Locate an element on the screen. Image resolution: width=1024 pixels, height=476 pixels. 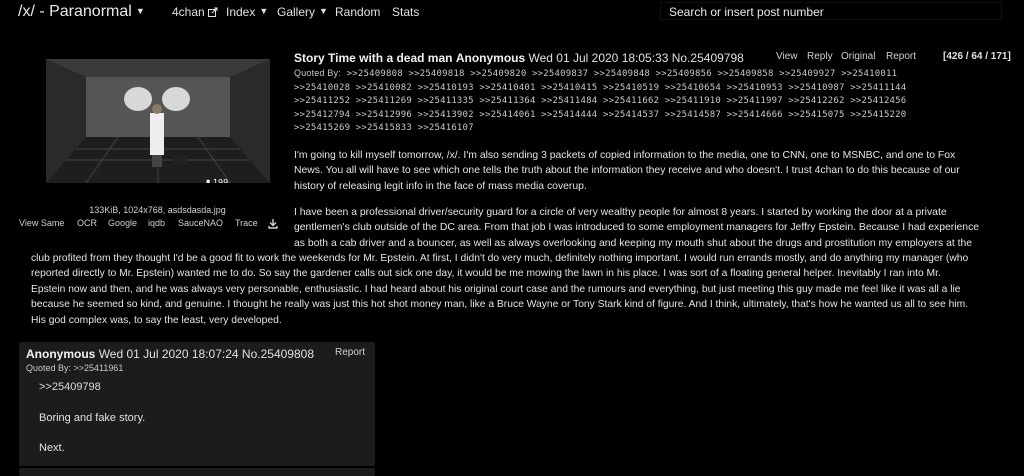
nav-stats-label: Stats is located at coordinates (406, 12).